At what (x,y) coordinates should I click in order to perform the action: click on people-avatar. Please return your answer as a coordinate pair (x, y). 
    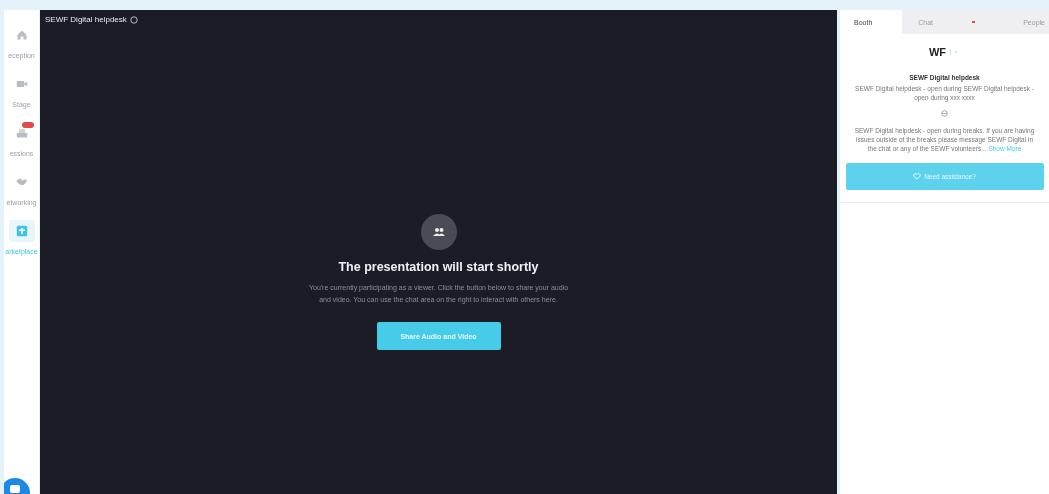
    Looking at the image, I should click on (438, 232).